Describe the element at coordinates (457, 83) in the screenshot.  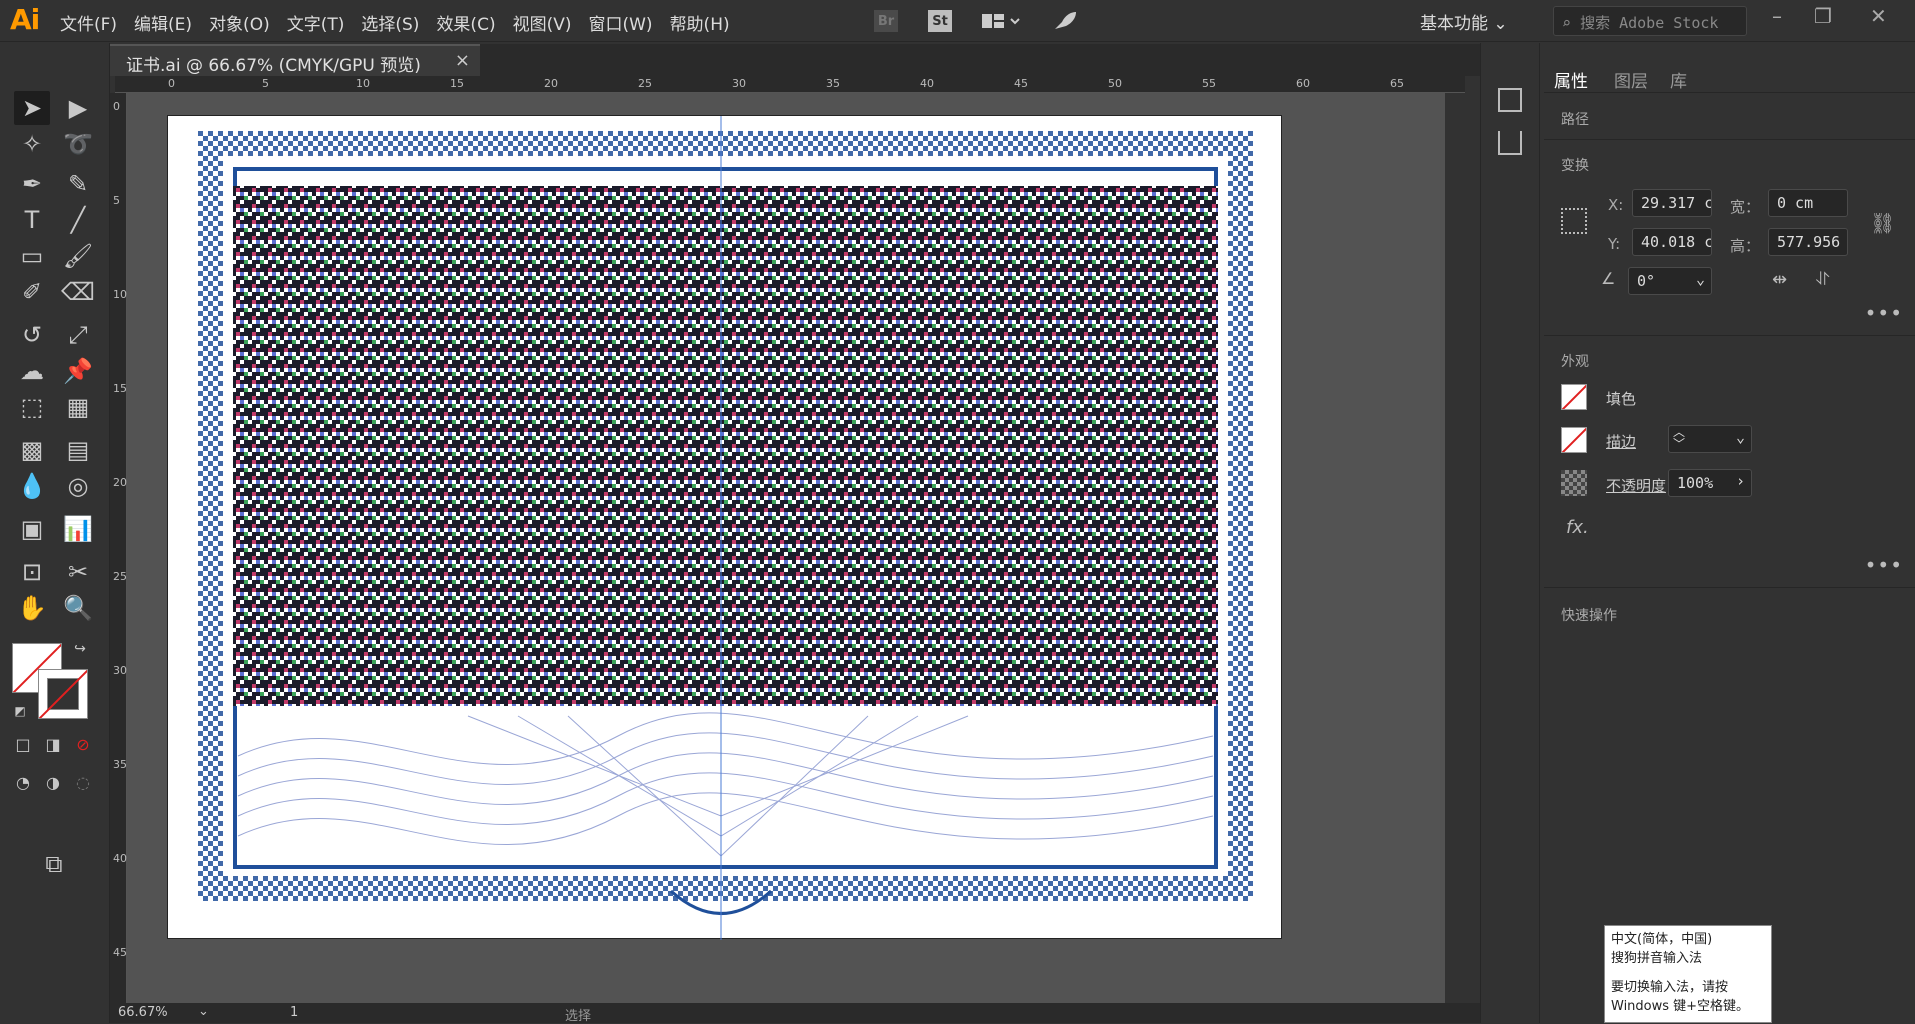
I see `ruler-h-label: 15` at that location.